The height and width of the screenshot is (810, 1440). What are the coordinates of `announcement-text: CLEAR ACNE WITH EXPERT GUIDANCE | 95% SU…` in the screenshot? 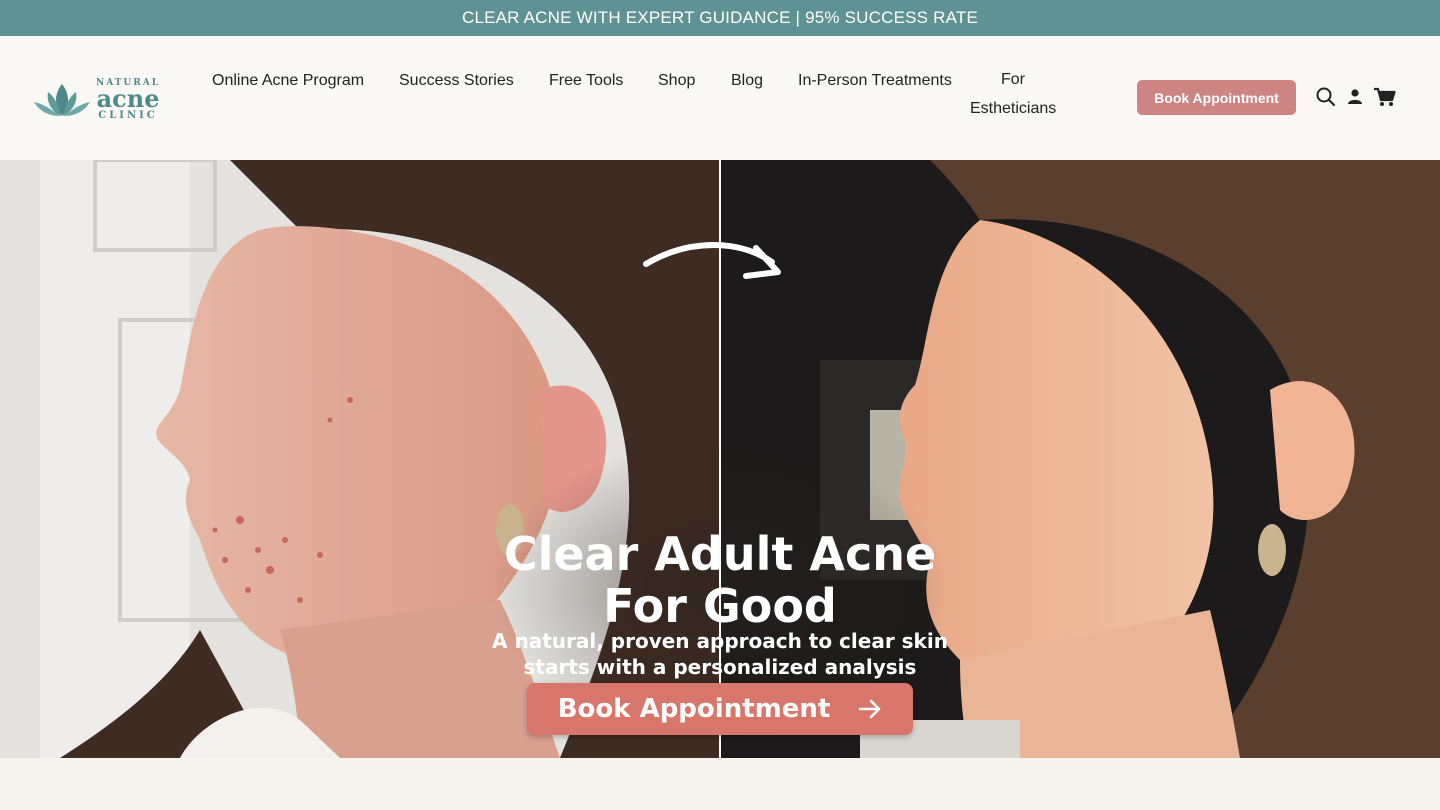 It's located at (720, 17).